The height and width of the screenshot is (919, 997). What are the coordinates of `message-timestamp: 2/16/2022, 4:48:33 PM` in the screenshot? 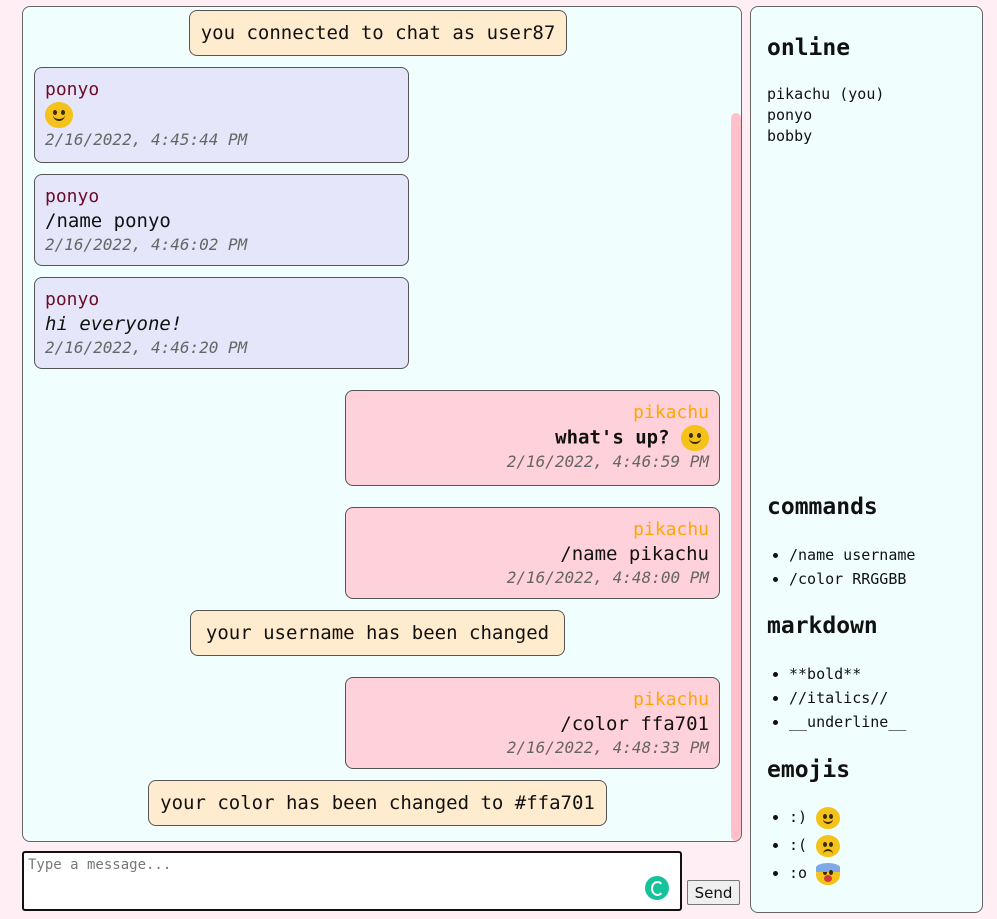 It's located at (607, 747).